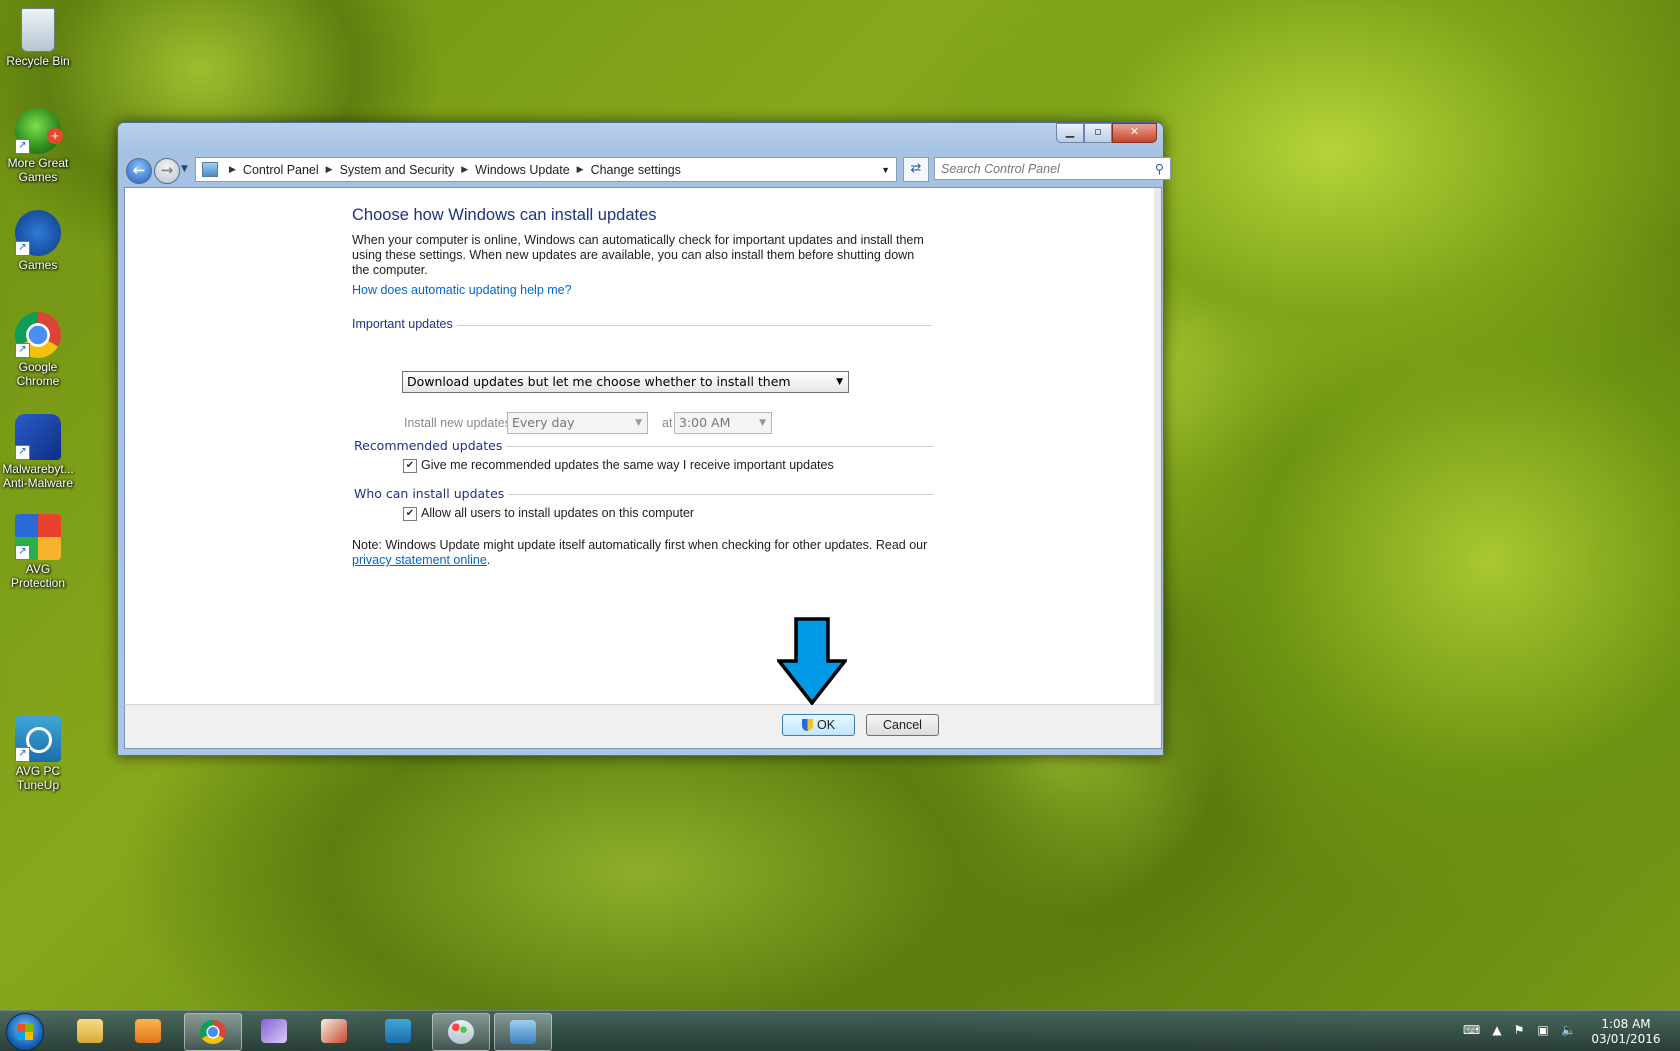 The width and height of the screenshot is (1680, 1051). Describe the element at coordinates (522, 170) in the screenshot. I see `breadcrumb-windows-update: Windows Update` at that location.